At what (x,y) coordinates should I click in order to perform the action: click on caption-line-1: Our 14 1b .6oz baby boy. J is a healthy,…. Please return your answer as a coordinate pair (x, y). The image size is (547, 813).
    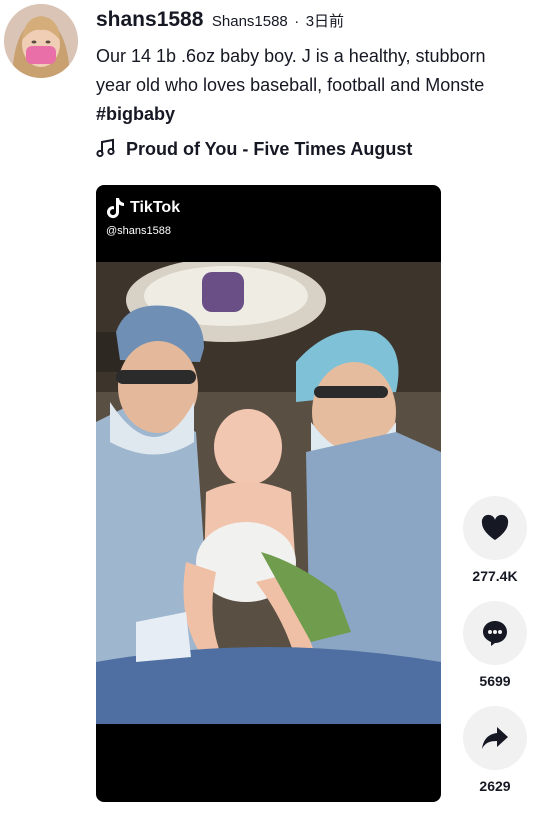
    Looking at the image, I should click on (291, 56).